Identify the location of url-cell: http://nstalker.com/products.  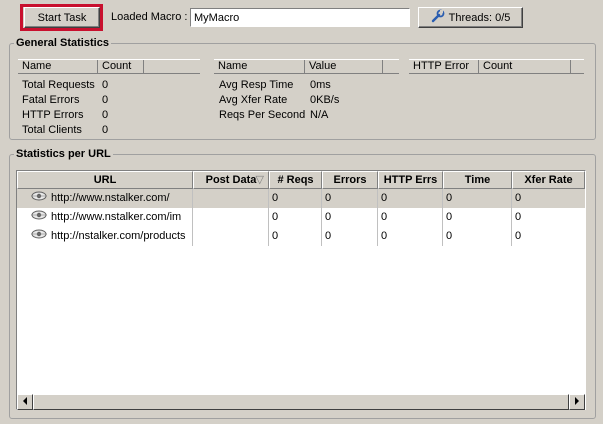
(105, 236).